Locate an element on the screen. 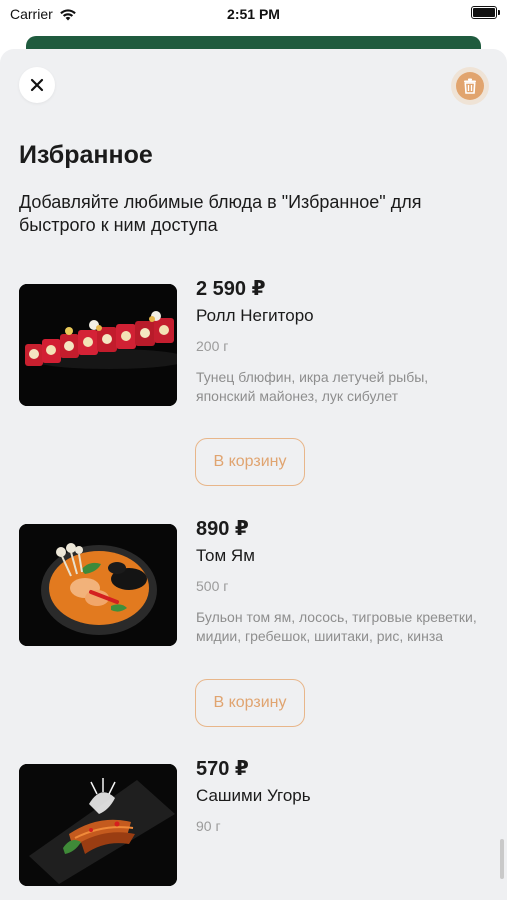 This screenshot has height=900, width=507. clear-favorites-button is located at coordinates (470, 86).